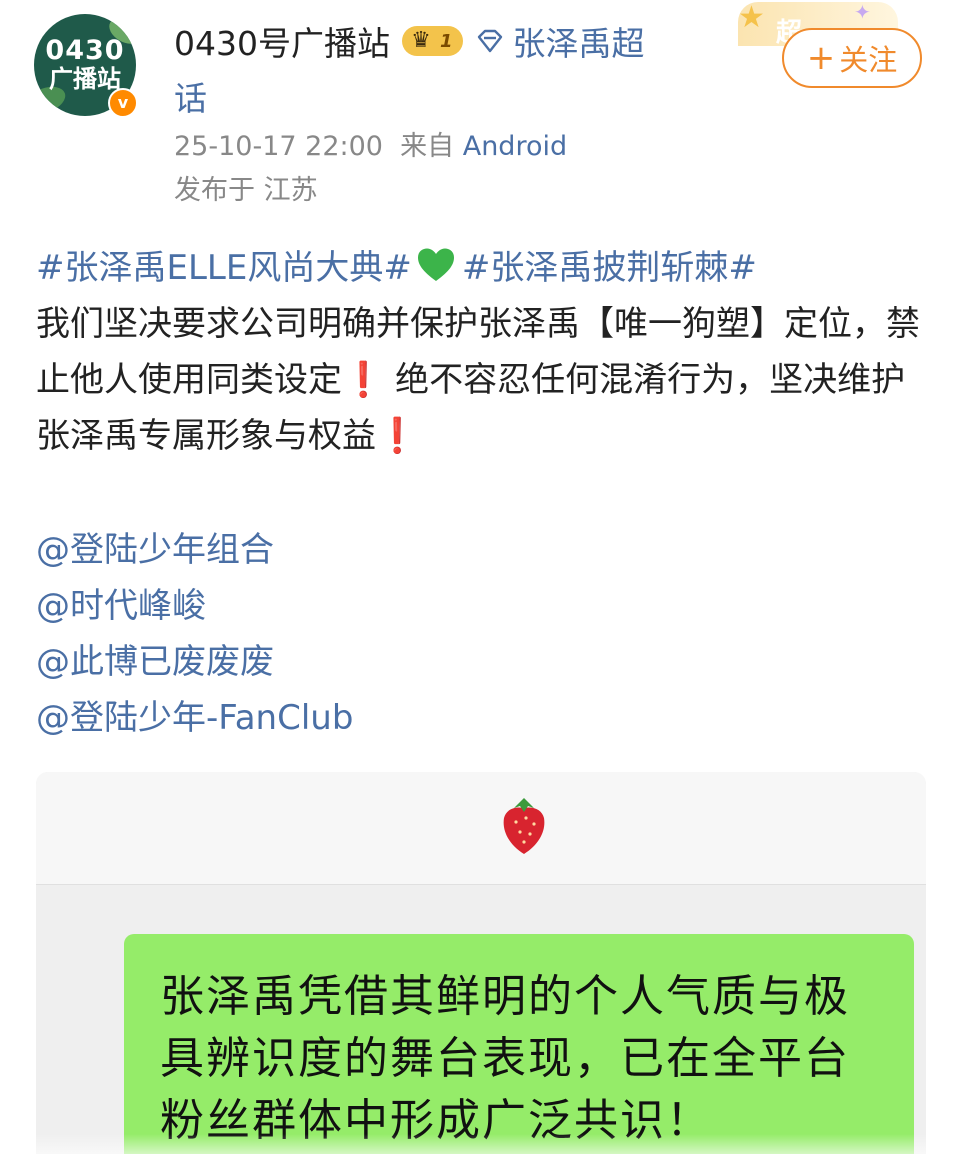  Describe the element at coordinates (194, 662) in the screenshot. I see `mention-link: @此博已废废废` at that location.